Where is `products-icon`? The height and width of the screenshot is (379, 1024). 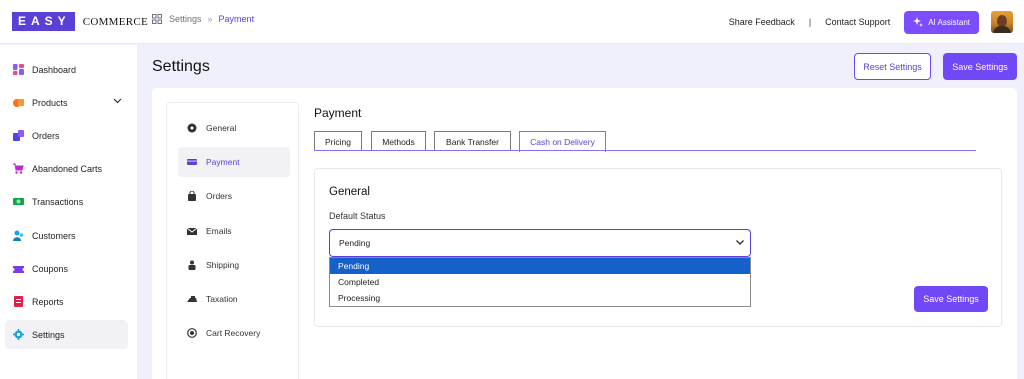
products-icon is located at coordinates (18, 103).